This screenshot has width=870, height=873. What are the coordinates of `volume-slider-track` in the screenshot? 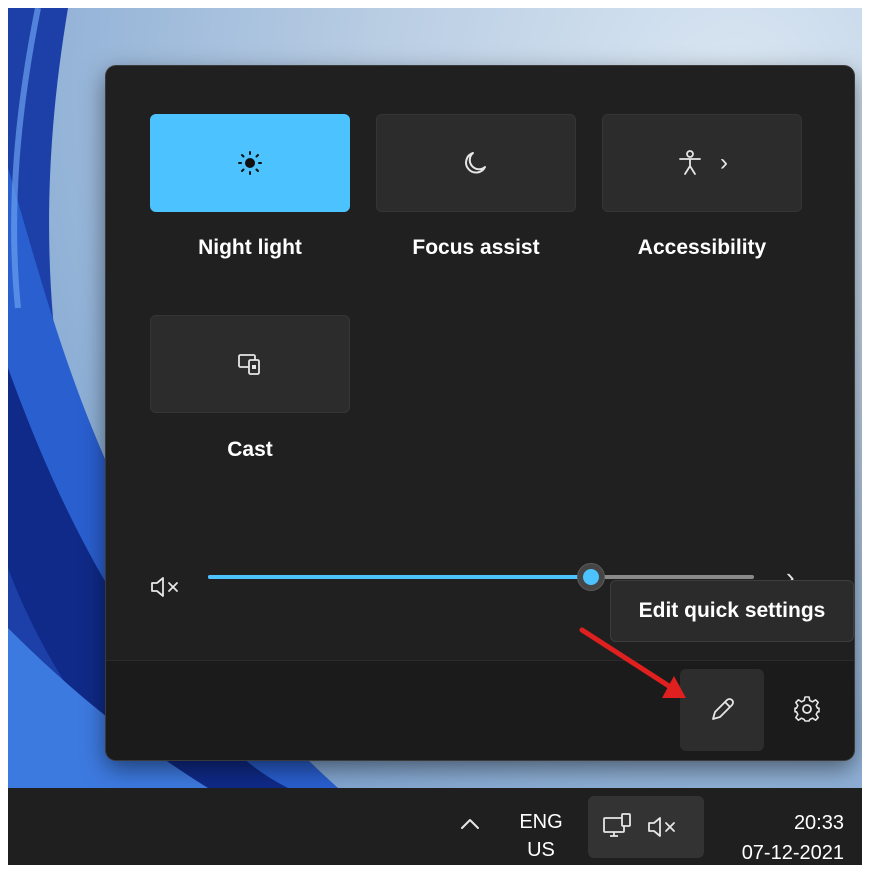 It's located at (481, 577).